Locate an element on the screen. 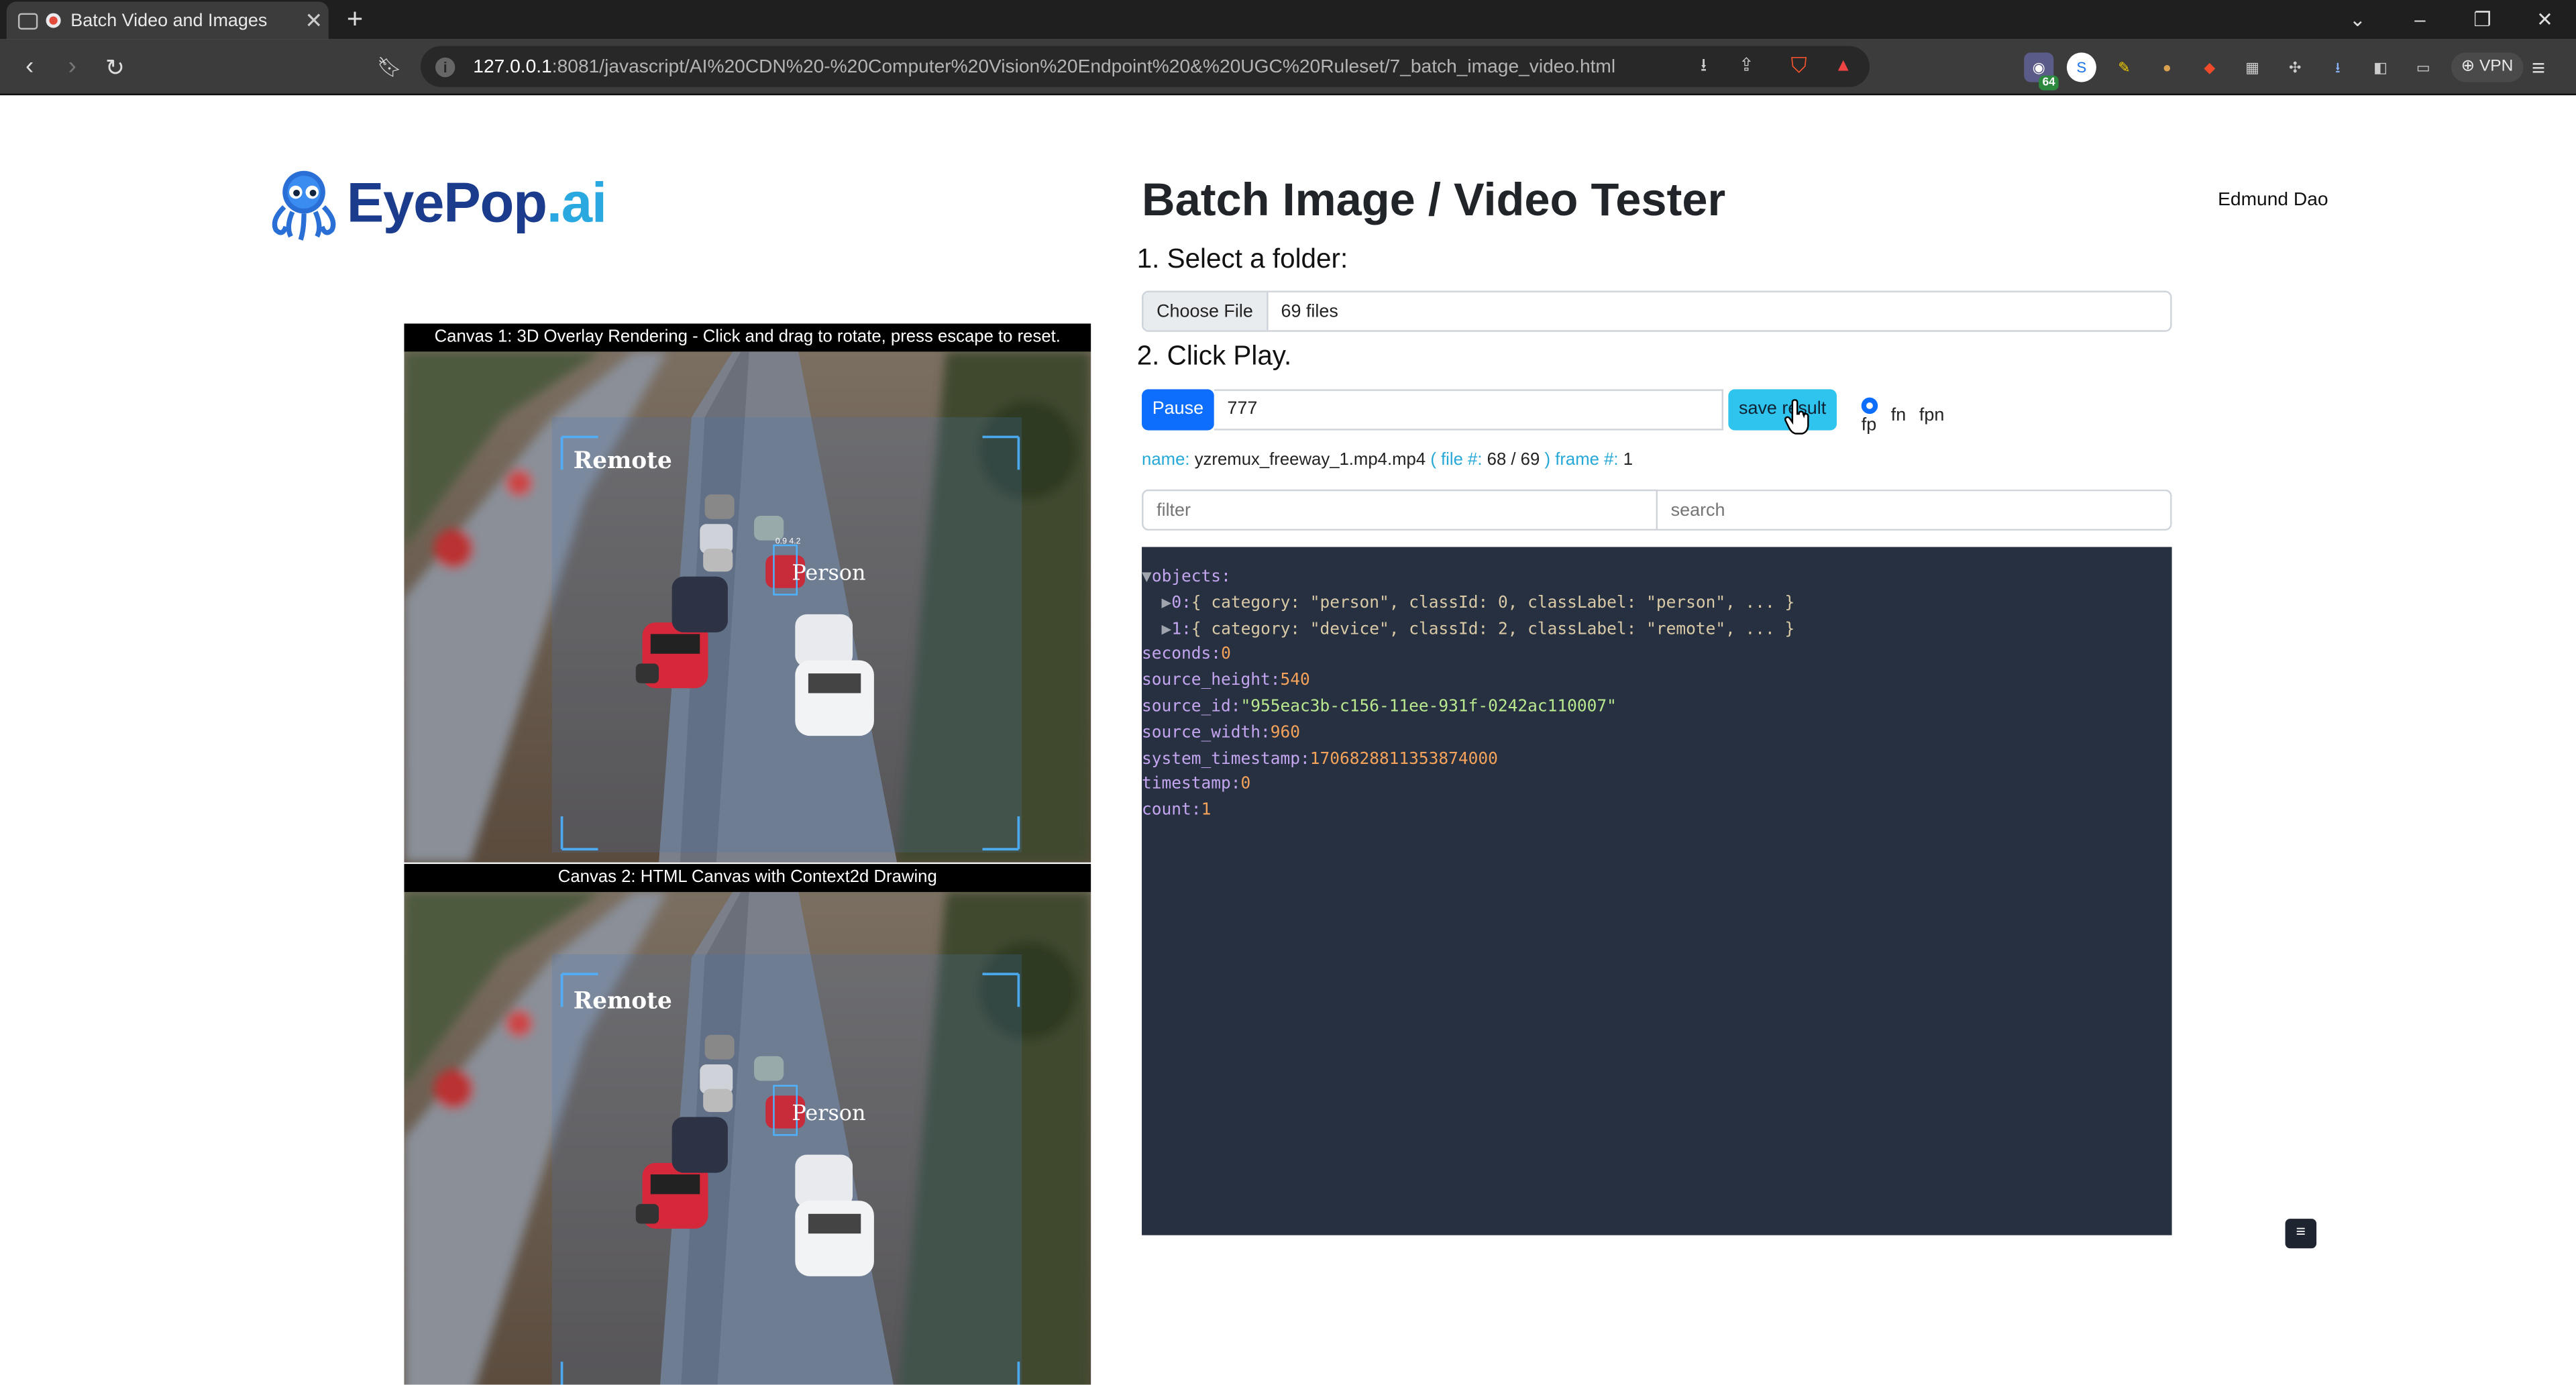 The height and width of the screenshot is (1385, 2576). json-line: ▼objects: is located at coordinates (1657, 578).